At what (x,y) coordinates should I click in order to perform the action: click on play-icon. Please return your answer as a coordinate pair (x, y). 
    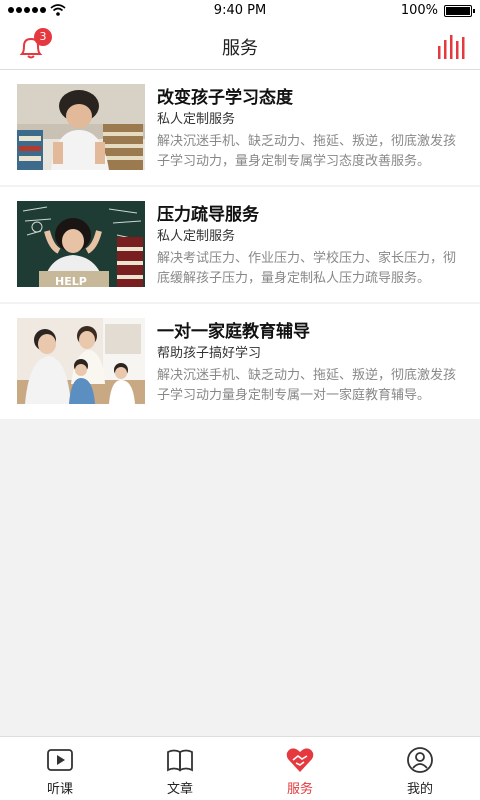
    Looking at the image, I should click on (60, 760).